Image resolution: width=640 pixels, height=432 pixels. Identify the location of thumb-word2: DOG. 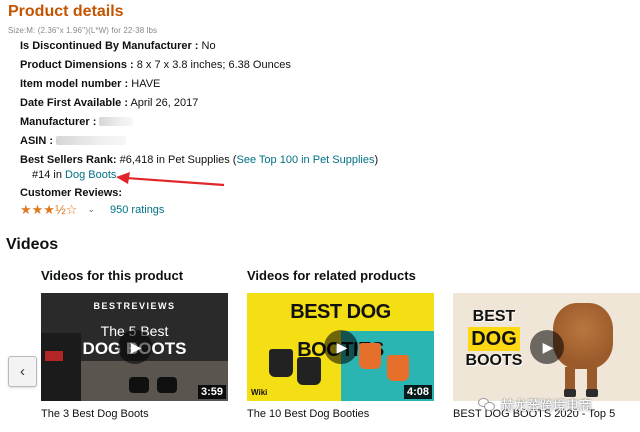
(494, 339).